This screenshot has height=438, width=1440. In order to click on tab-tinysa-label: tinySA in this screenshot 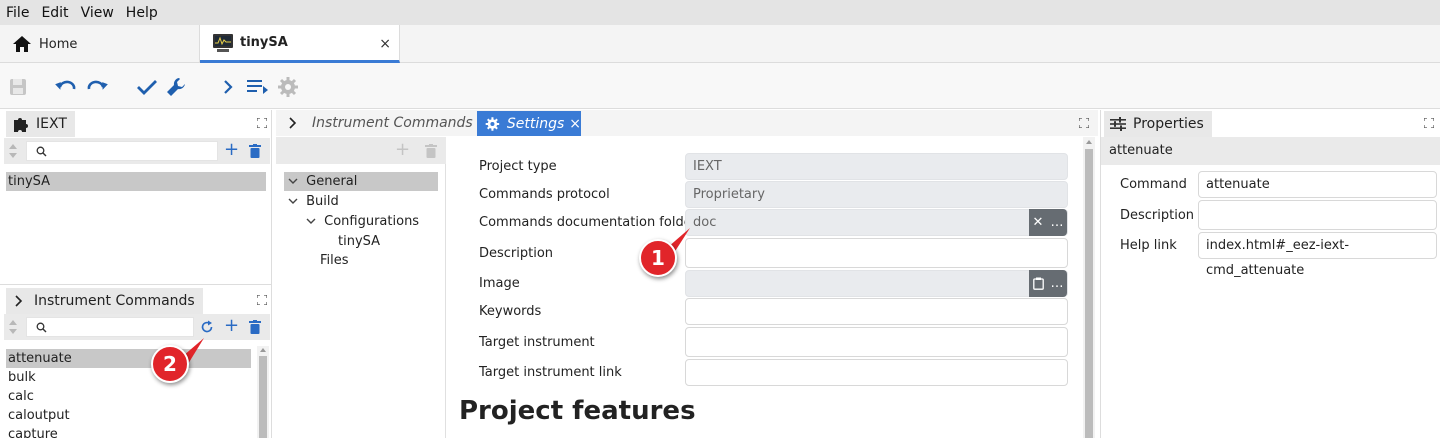, I will do `click(264, 42)`.